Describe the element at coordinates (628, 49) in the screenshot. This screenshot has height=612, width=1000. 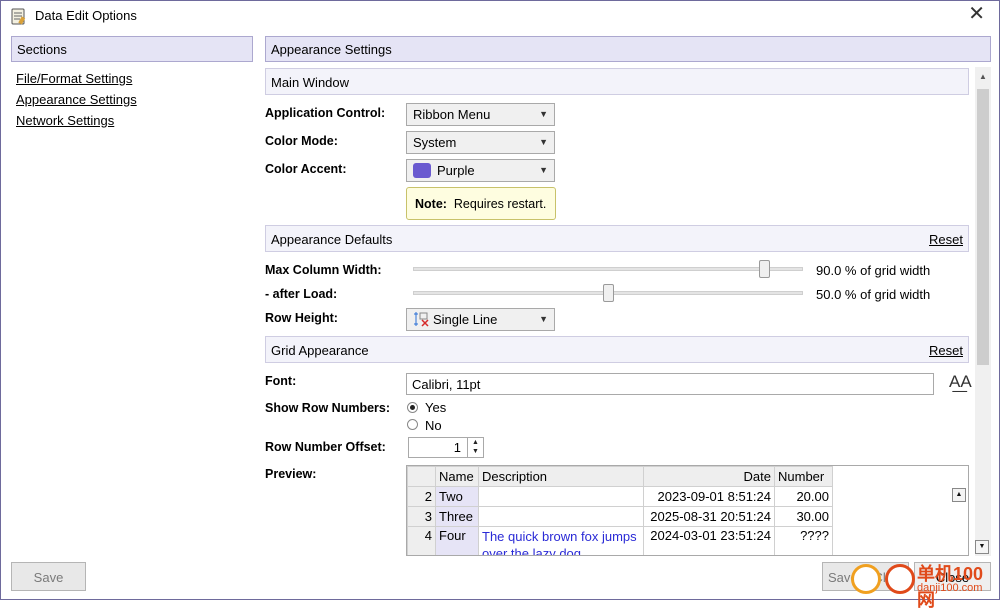
I see `appearance-settings-header: Appearance Settings` at that location.